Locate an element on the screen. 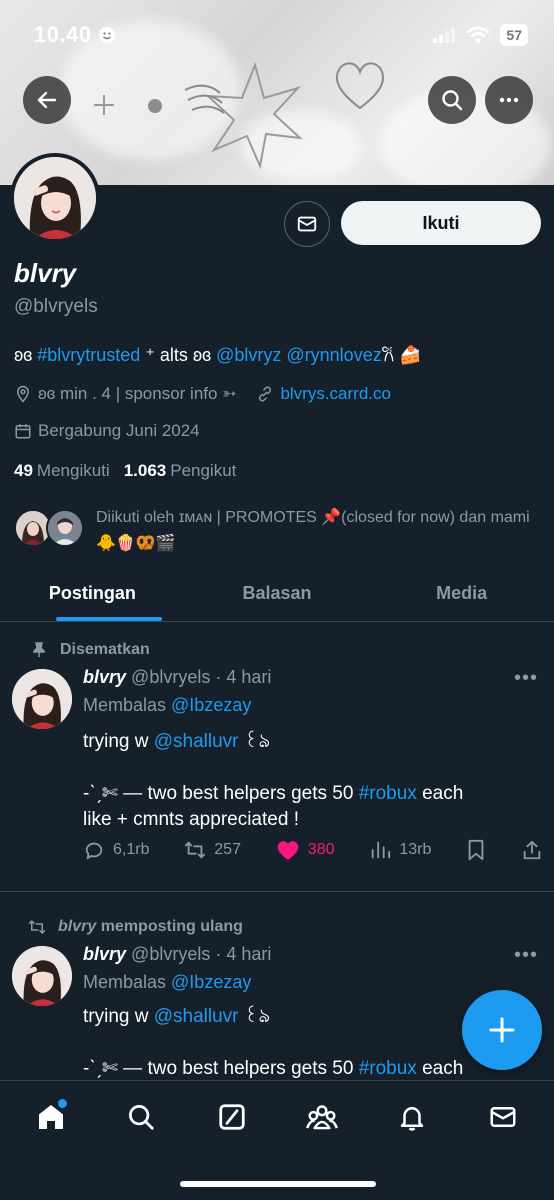  pin-icon is located at coordinates (39, 649).